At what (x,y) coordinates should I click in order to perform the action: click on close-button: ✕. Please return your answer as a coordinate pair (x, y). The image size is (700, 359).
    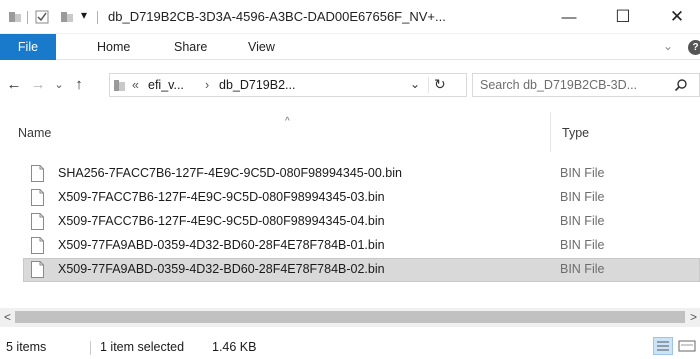
    Looking at the image, I should click on (677, 17).